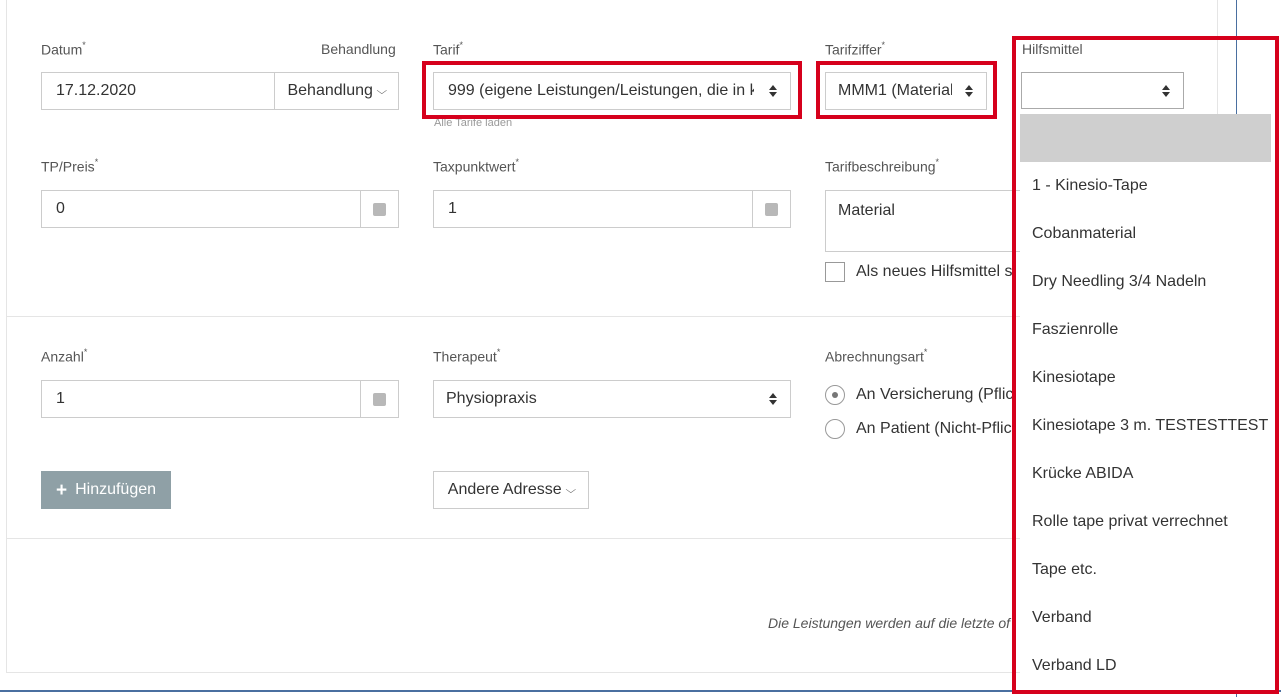  What do you see at coordinates (612, 399) in the screenshot?
I see `therapeut-select: Physiopraxis` at bounding box center [612, 399].